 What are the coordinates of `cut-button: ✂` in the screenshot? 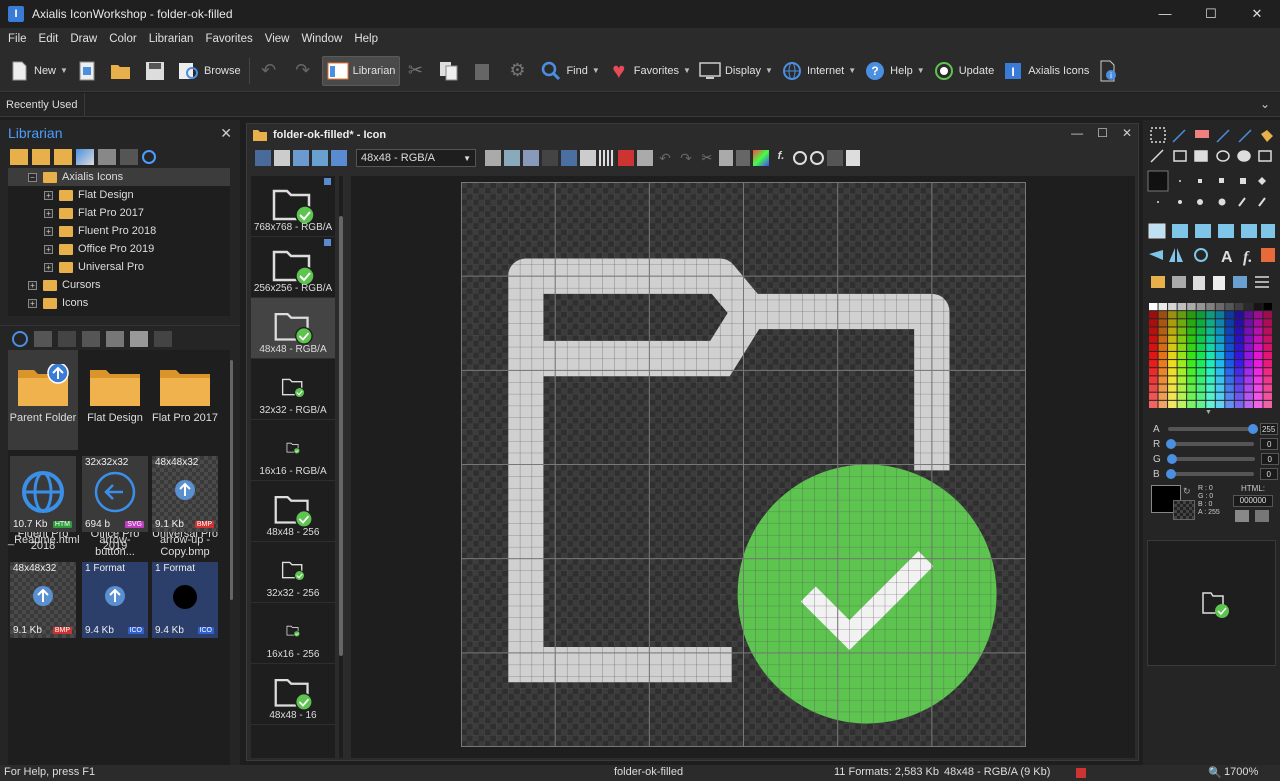 It's located at (417, 71).